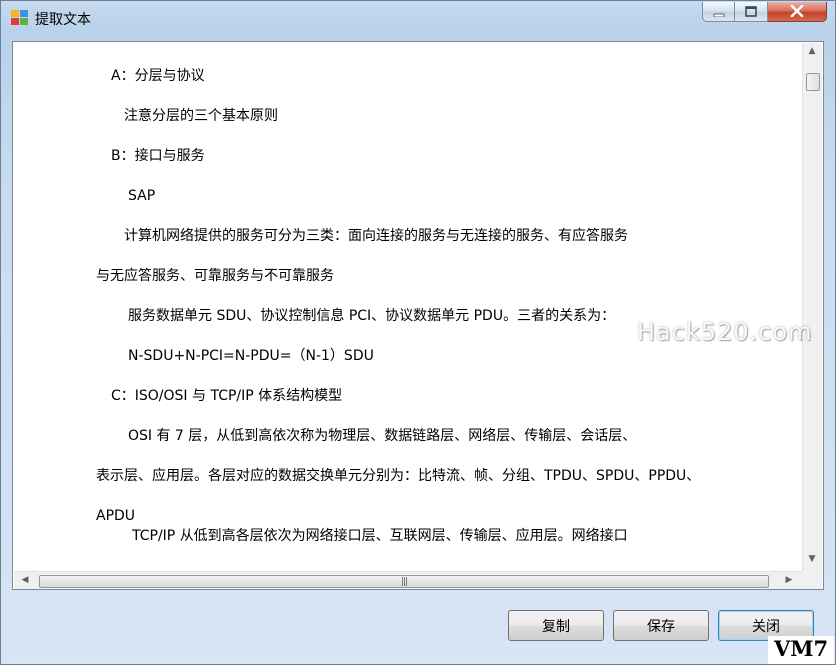  What do you see at coordinates (801, 650) in the screenshot?
I see `vm7-logo: VM7` at bounding box center [801, 650].